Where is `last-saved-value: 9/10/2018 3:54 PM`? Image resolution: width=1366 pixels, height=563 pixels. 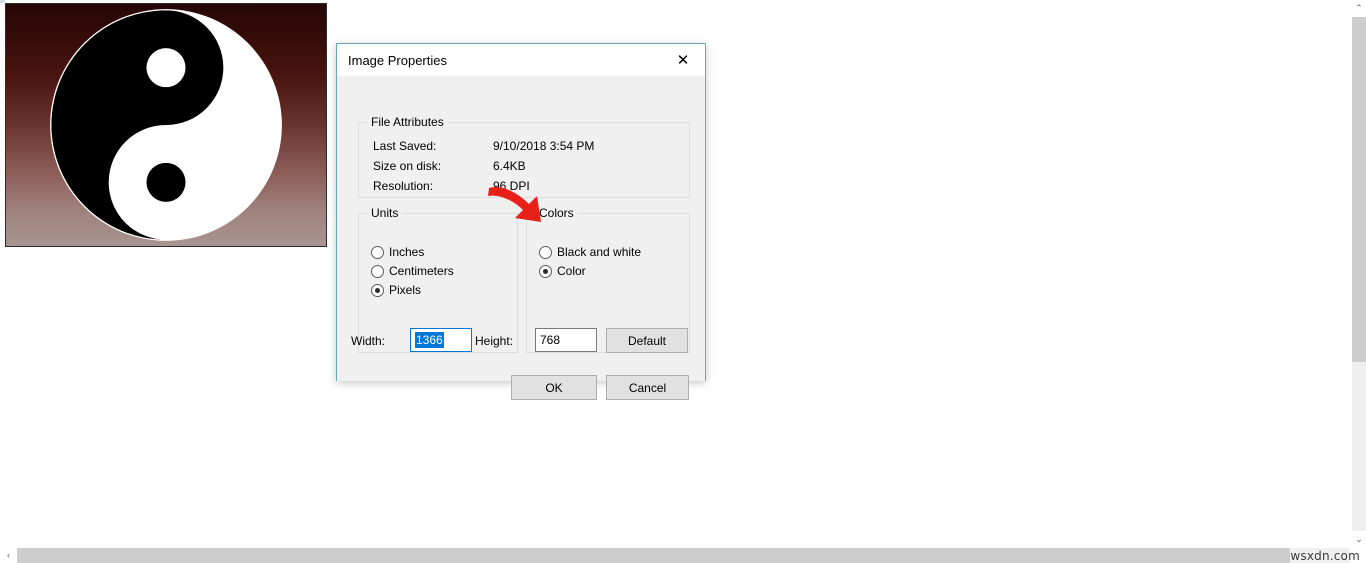
last-saved-value: 9/10/2018 3:54 PM is located at coordinates (544, 146).